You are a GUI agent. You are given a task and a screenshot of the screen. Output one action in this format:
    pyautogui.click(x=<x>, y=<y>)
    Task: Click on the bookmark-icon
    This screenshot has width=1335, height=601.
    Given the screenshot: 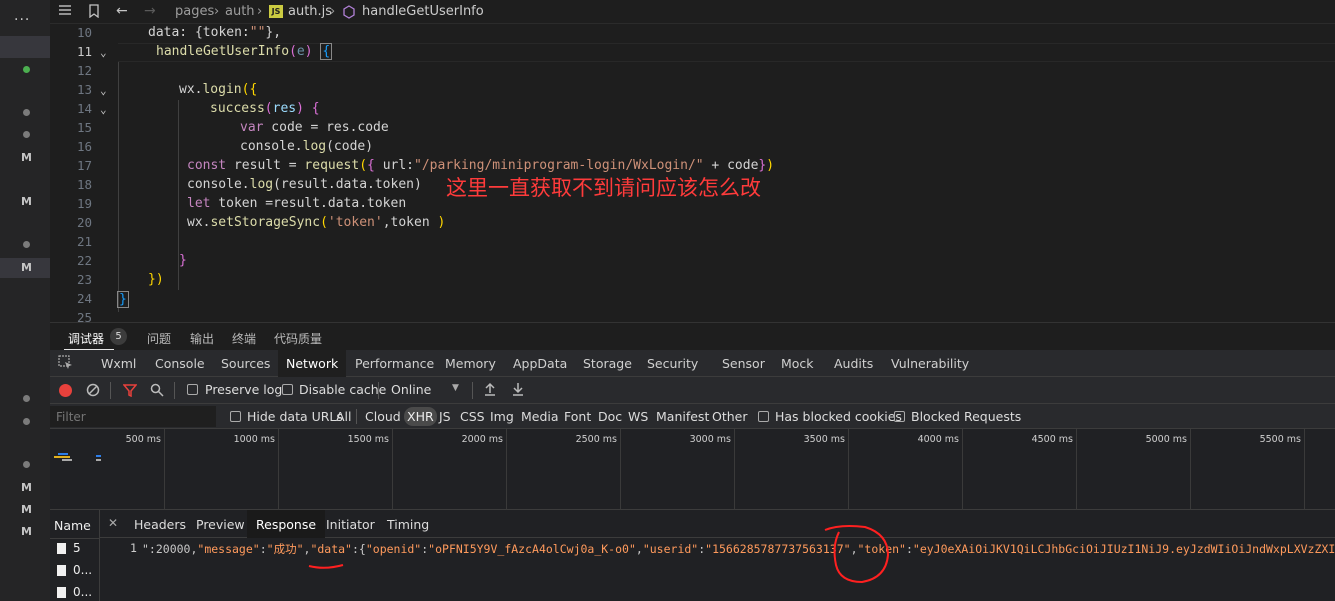 What is the action you would take?
    pyautogui.click(x=94, y=13)
    